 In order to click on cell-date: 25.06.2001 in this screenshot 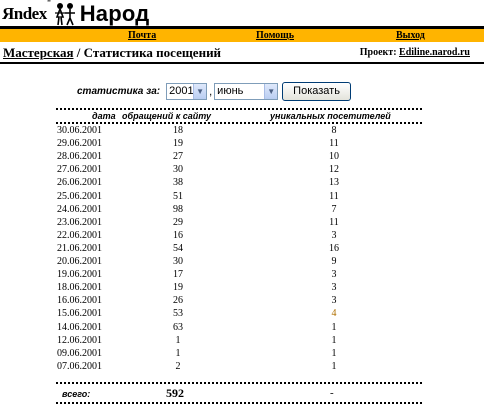, I will do `click(79, 196)`.